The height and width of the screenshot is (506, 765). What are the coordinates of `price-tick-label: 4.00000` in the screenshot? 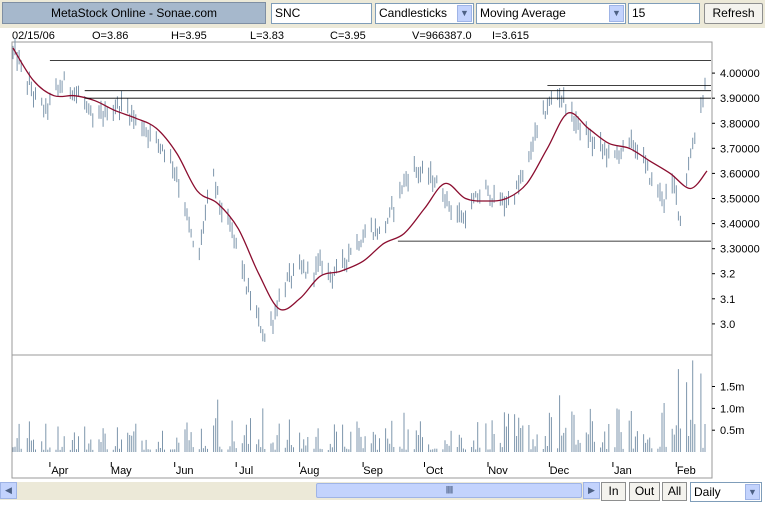 It's located at (740, 74).